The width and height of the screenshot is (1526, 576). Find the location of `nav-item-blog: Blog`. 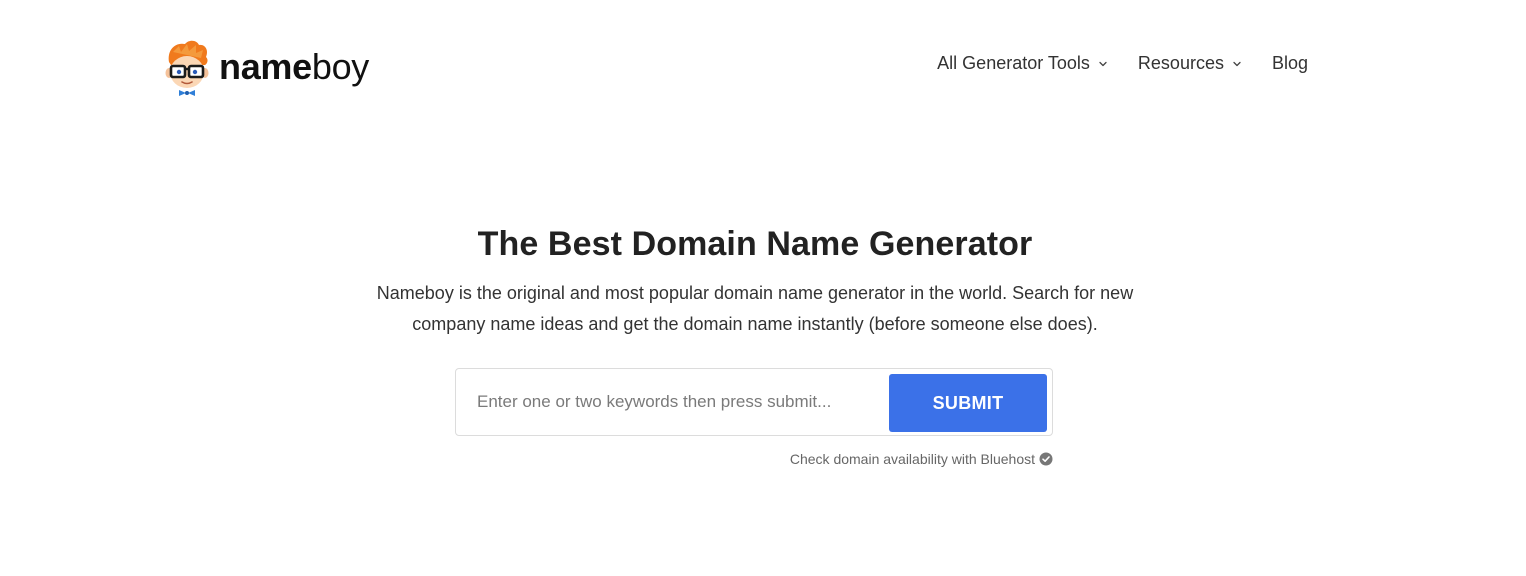

nav-item-blog: Blog is located at coordinates (1290, 63).